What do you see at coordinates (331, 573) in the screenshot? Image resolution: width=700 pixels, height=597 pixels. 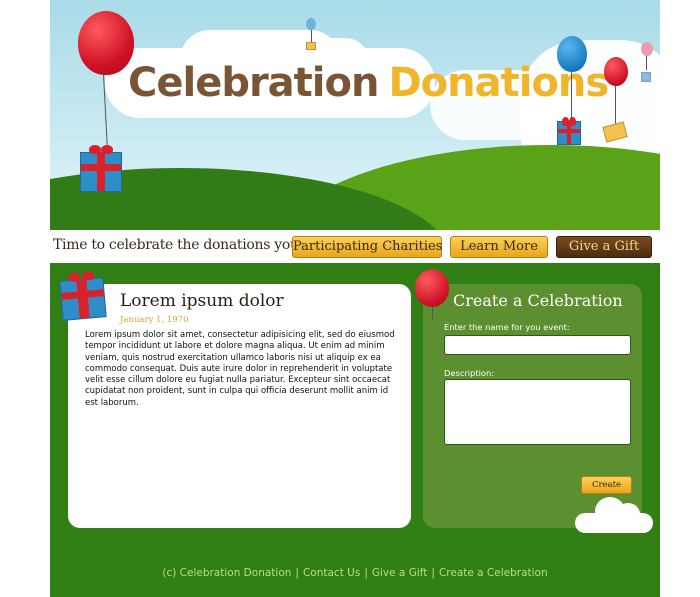 I see `footer-link-contact-us: Contact Us` at bounding box center [331, 573].